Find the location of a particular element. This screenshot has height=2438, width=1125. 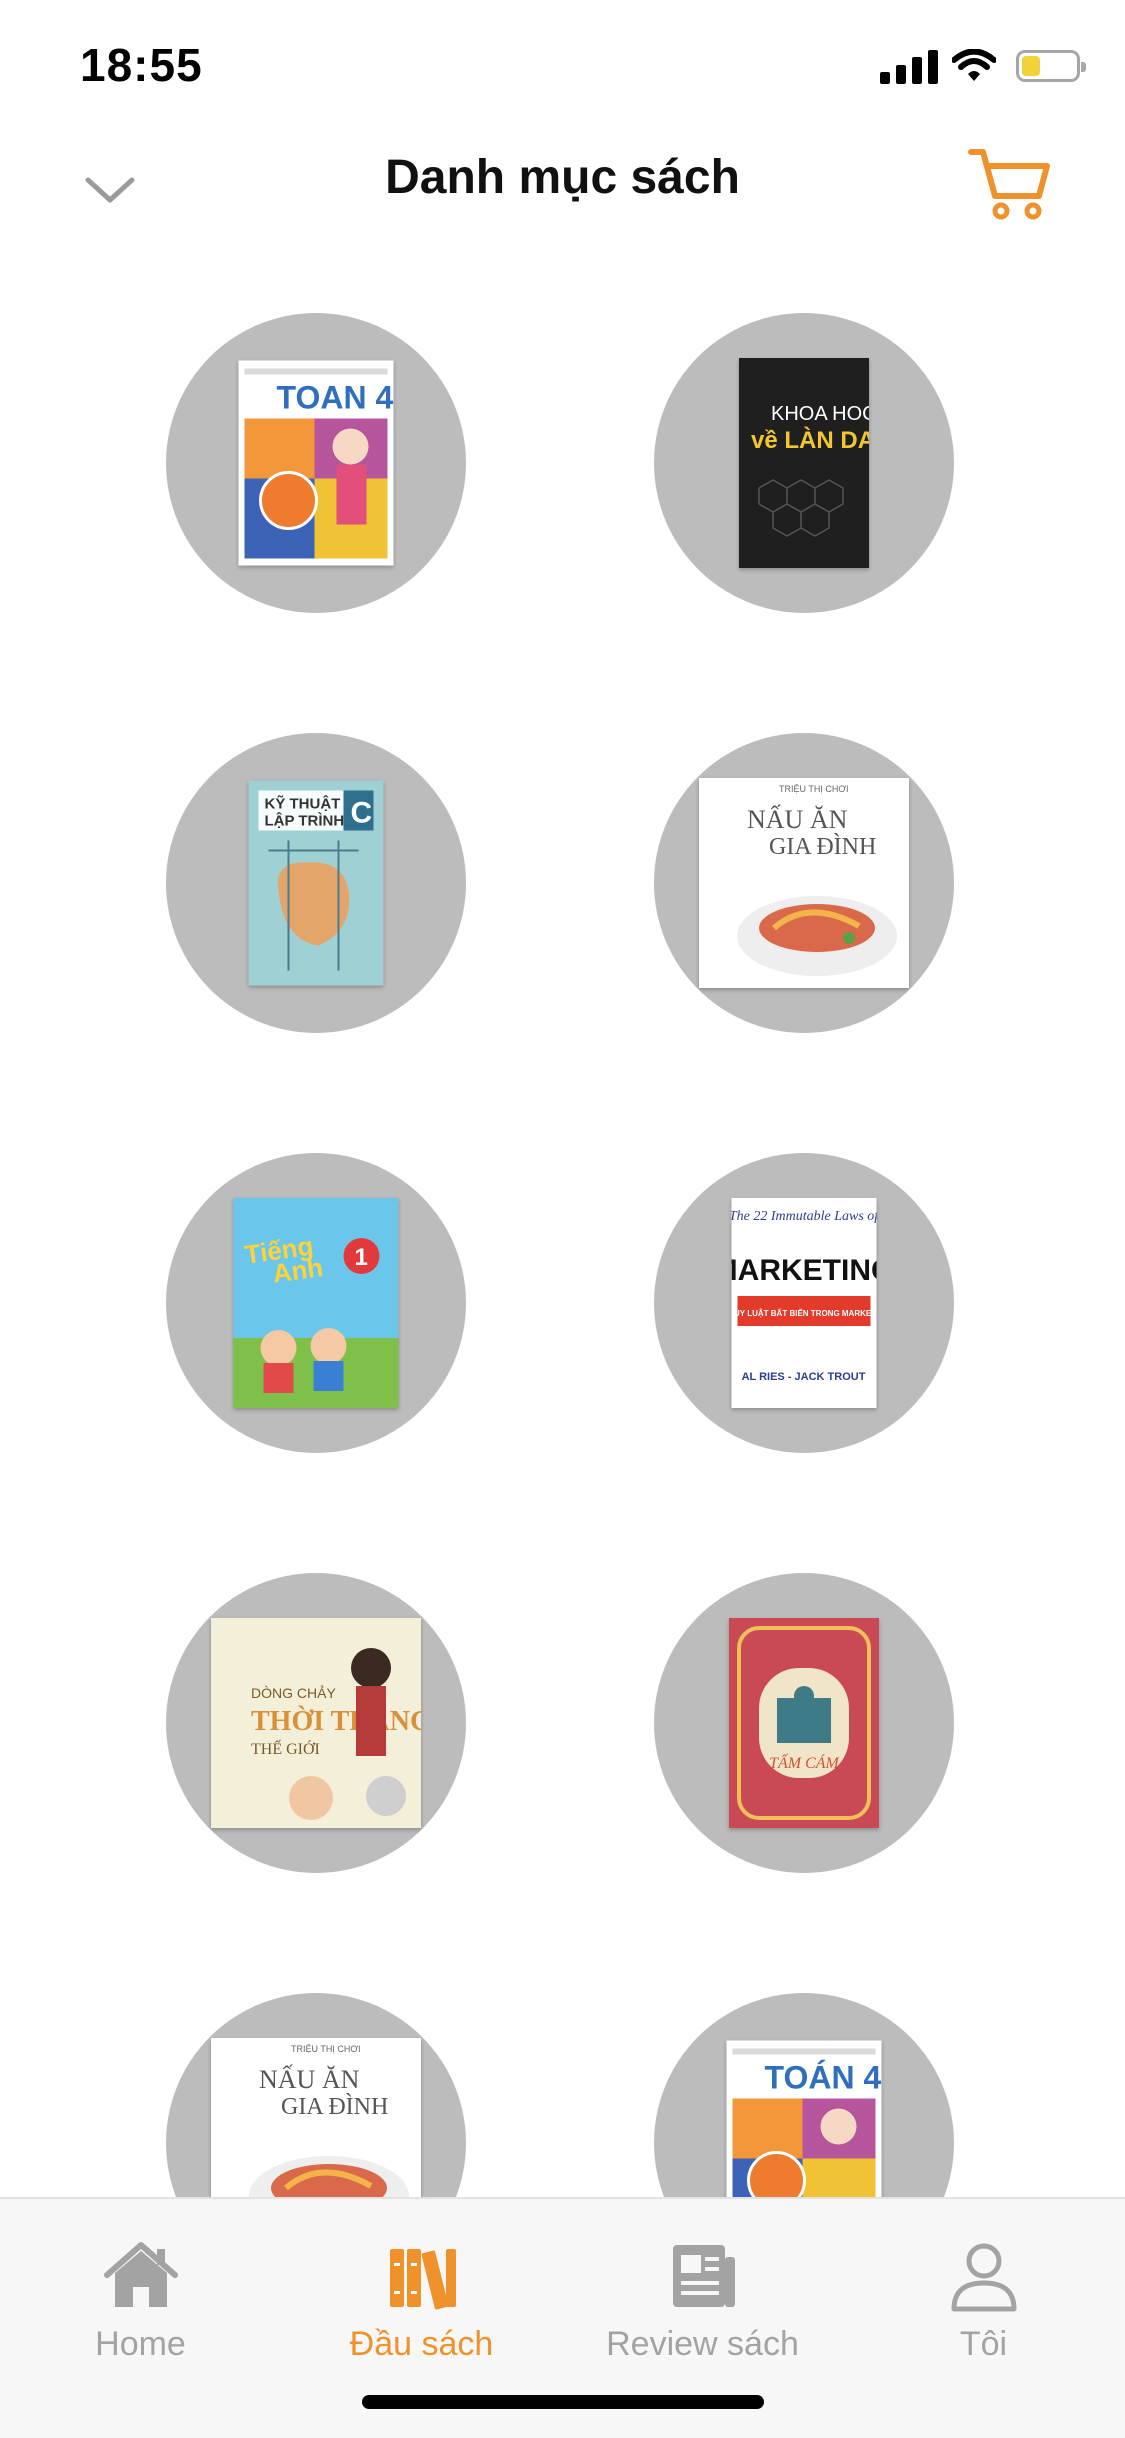

person-icon is located at coordinates (983, 2277).